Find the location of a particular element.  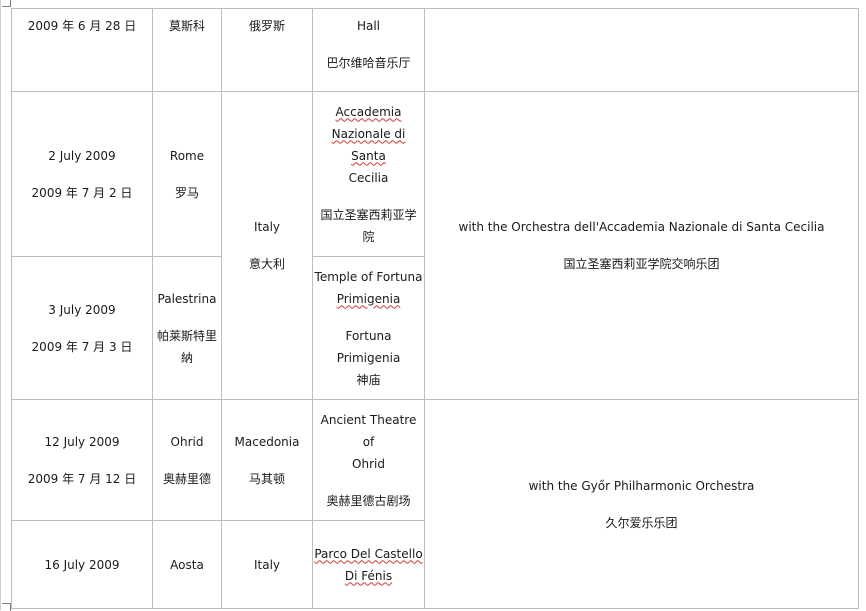

date-en: 12 July 2009 is located at coordinates (82, 441).